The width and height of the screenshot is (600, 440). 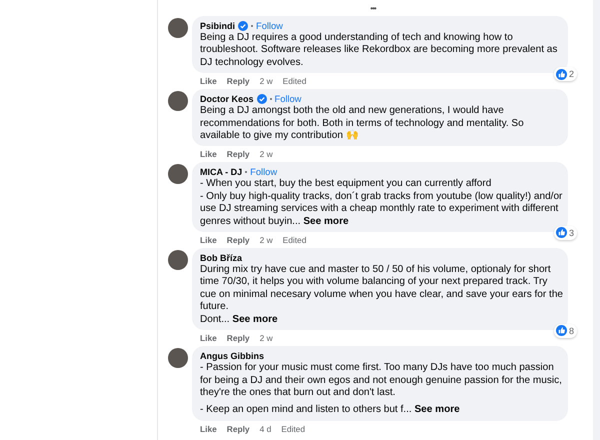 I want to click on comment-text: Being a DJ amongst both the old and new generations, I would have recommendations for both. Both in terms of technology and mentality. So available to give my contribution 🙌, so click(x=362, y=123).